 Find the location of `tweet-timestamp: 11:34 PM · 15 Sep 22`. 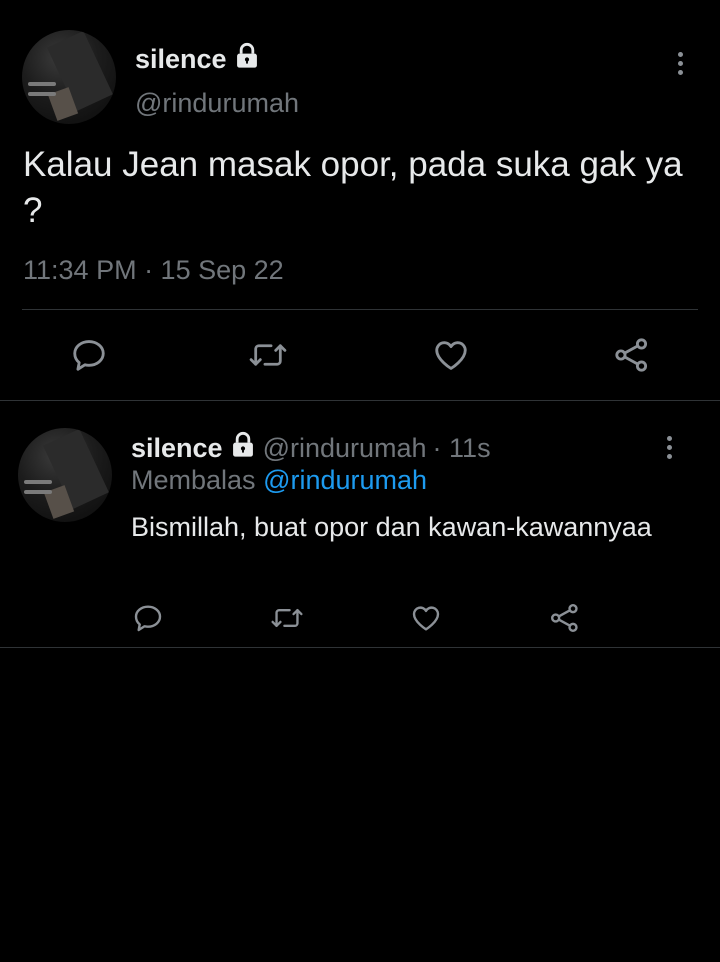

tweet-timestamp: 11:34 PM · 15 Sep 22 is located at coordinates (153, 270).